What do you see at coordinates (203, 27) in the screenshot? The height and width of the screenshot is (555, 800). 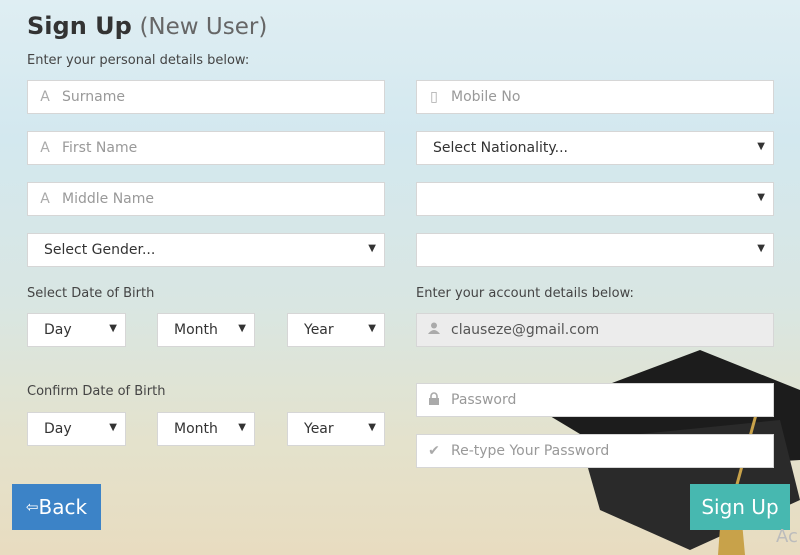 I see `title-sub: (New User)` at bounding box center [203, 27].